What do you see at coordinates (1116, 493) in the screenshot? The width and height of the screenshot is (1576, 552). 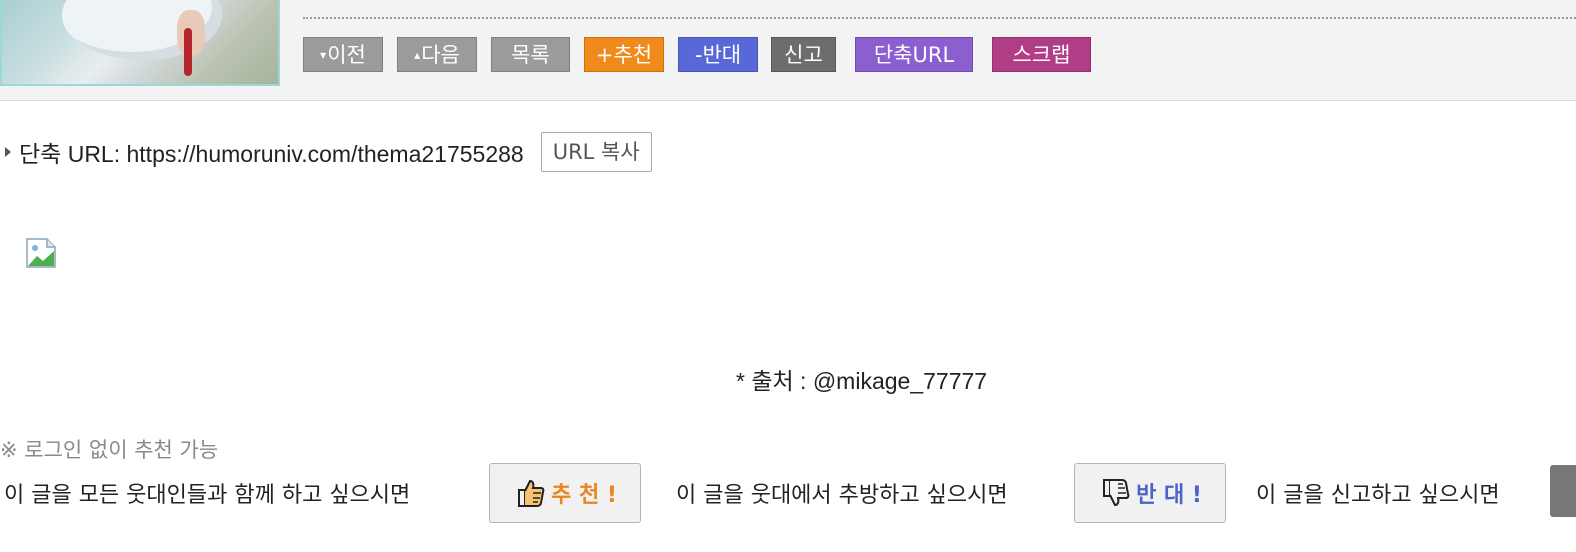 I see `thumbs-down-icon` at bounding box center [1116, 493].